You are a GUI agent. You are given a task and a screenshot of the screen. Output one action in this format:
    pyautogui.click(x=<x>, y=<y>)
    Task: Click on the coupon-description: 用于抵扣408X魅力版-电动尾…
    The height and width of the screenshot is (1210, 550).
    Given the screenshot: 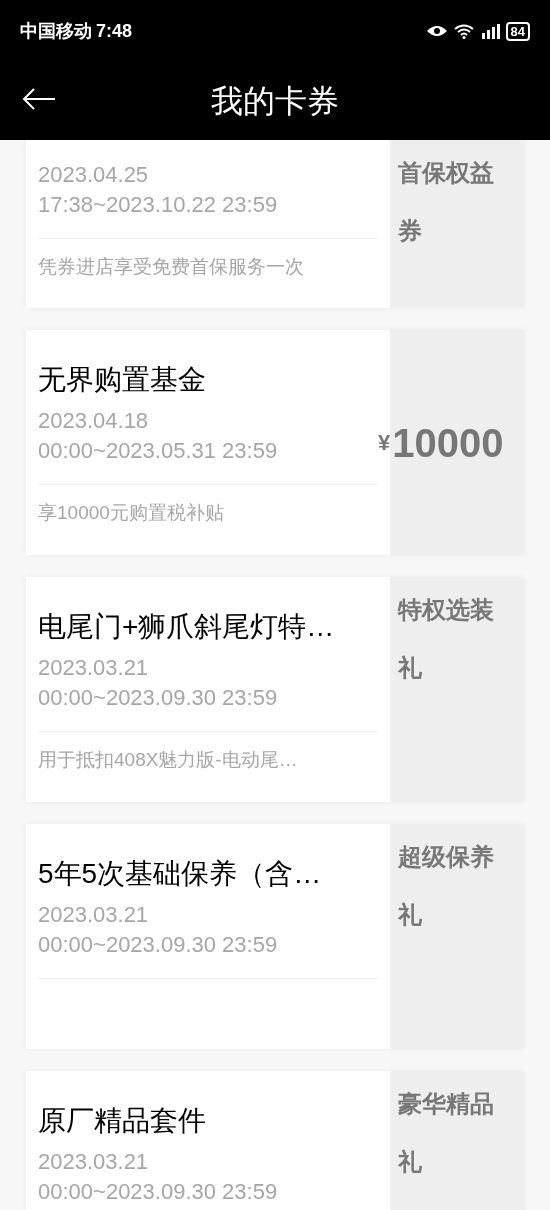 What is the action you would take?
    pyautogui.click(x=168, y=760)
    